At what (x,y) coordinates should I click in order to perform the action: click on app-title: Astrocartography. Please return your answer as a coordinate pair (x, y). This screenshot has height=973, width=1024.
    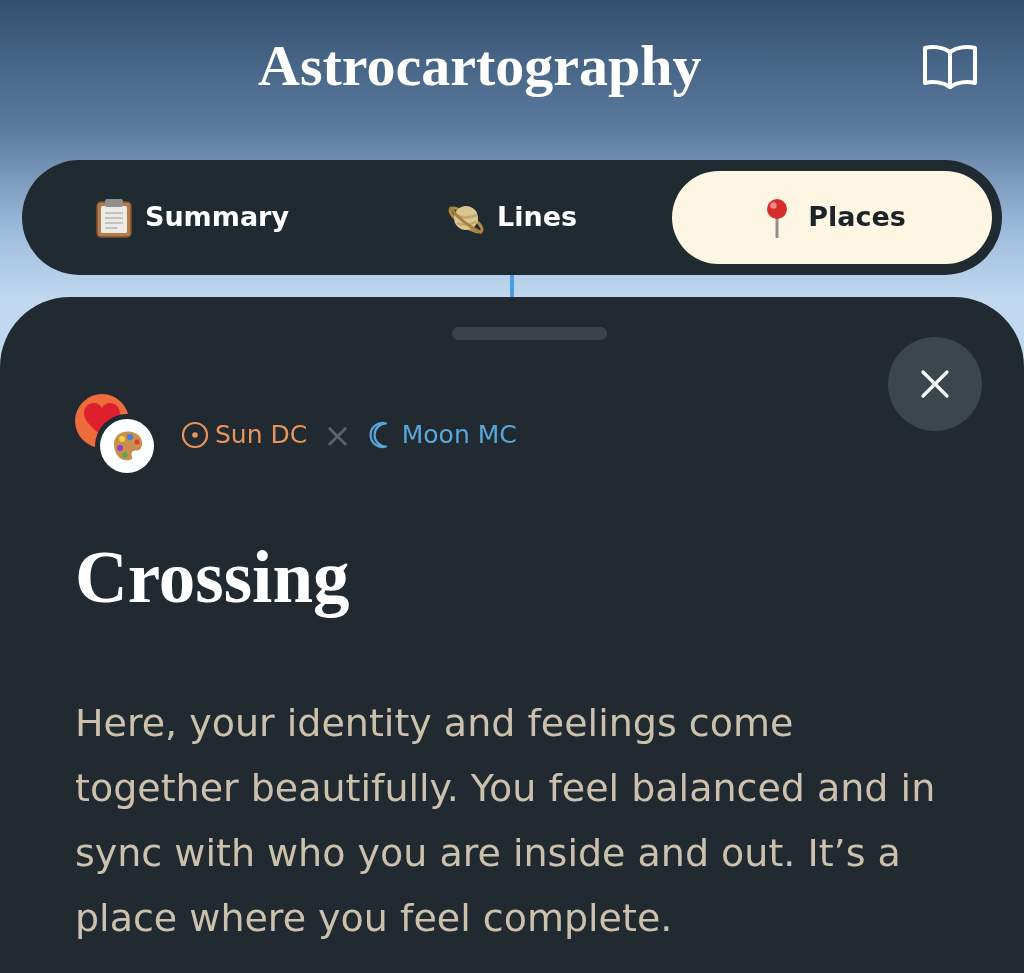
    Looking at the image, I should click on (480, 66).